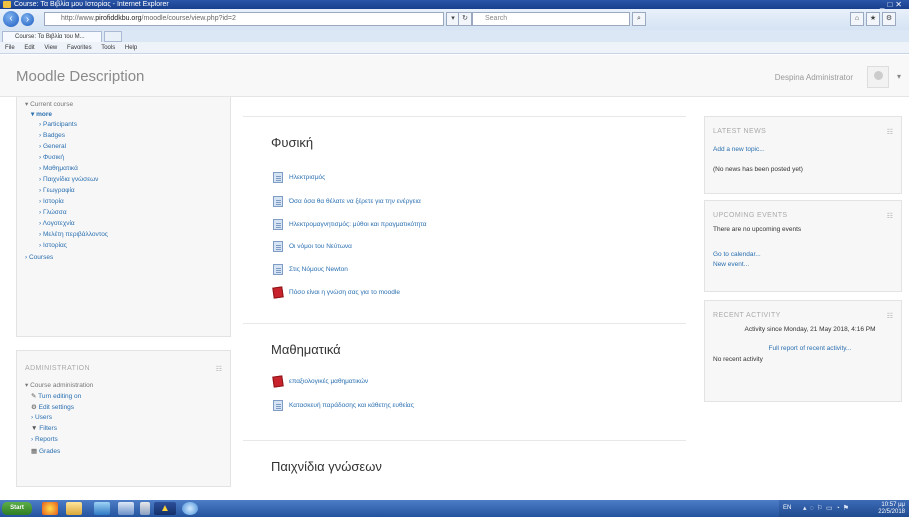 This screenshot has width=909, height=517. I want to click on start-button: Start, so click(17, 508).